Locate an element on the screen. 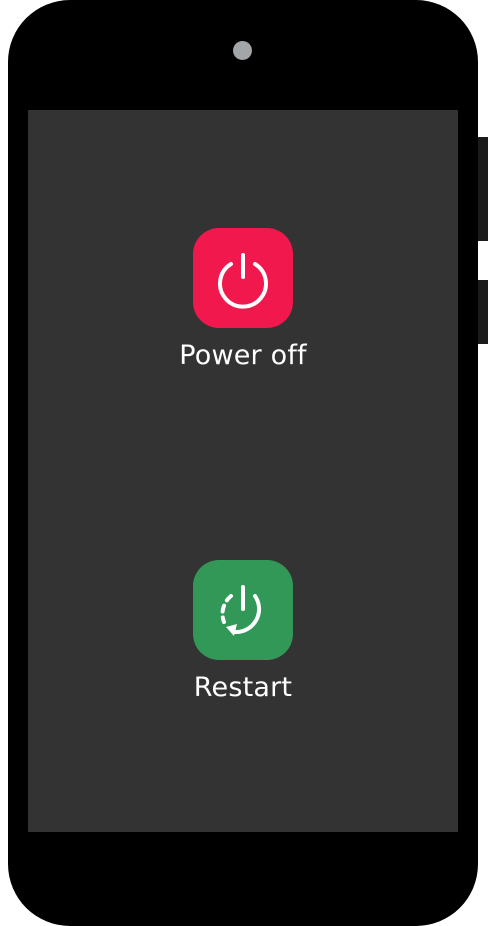  power-side-button is located at coordinates (483, 312).